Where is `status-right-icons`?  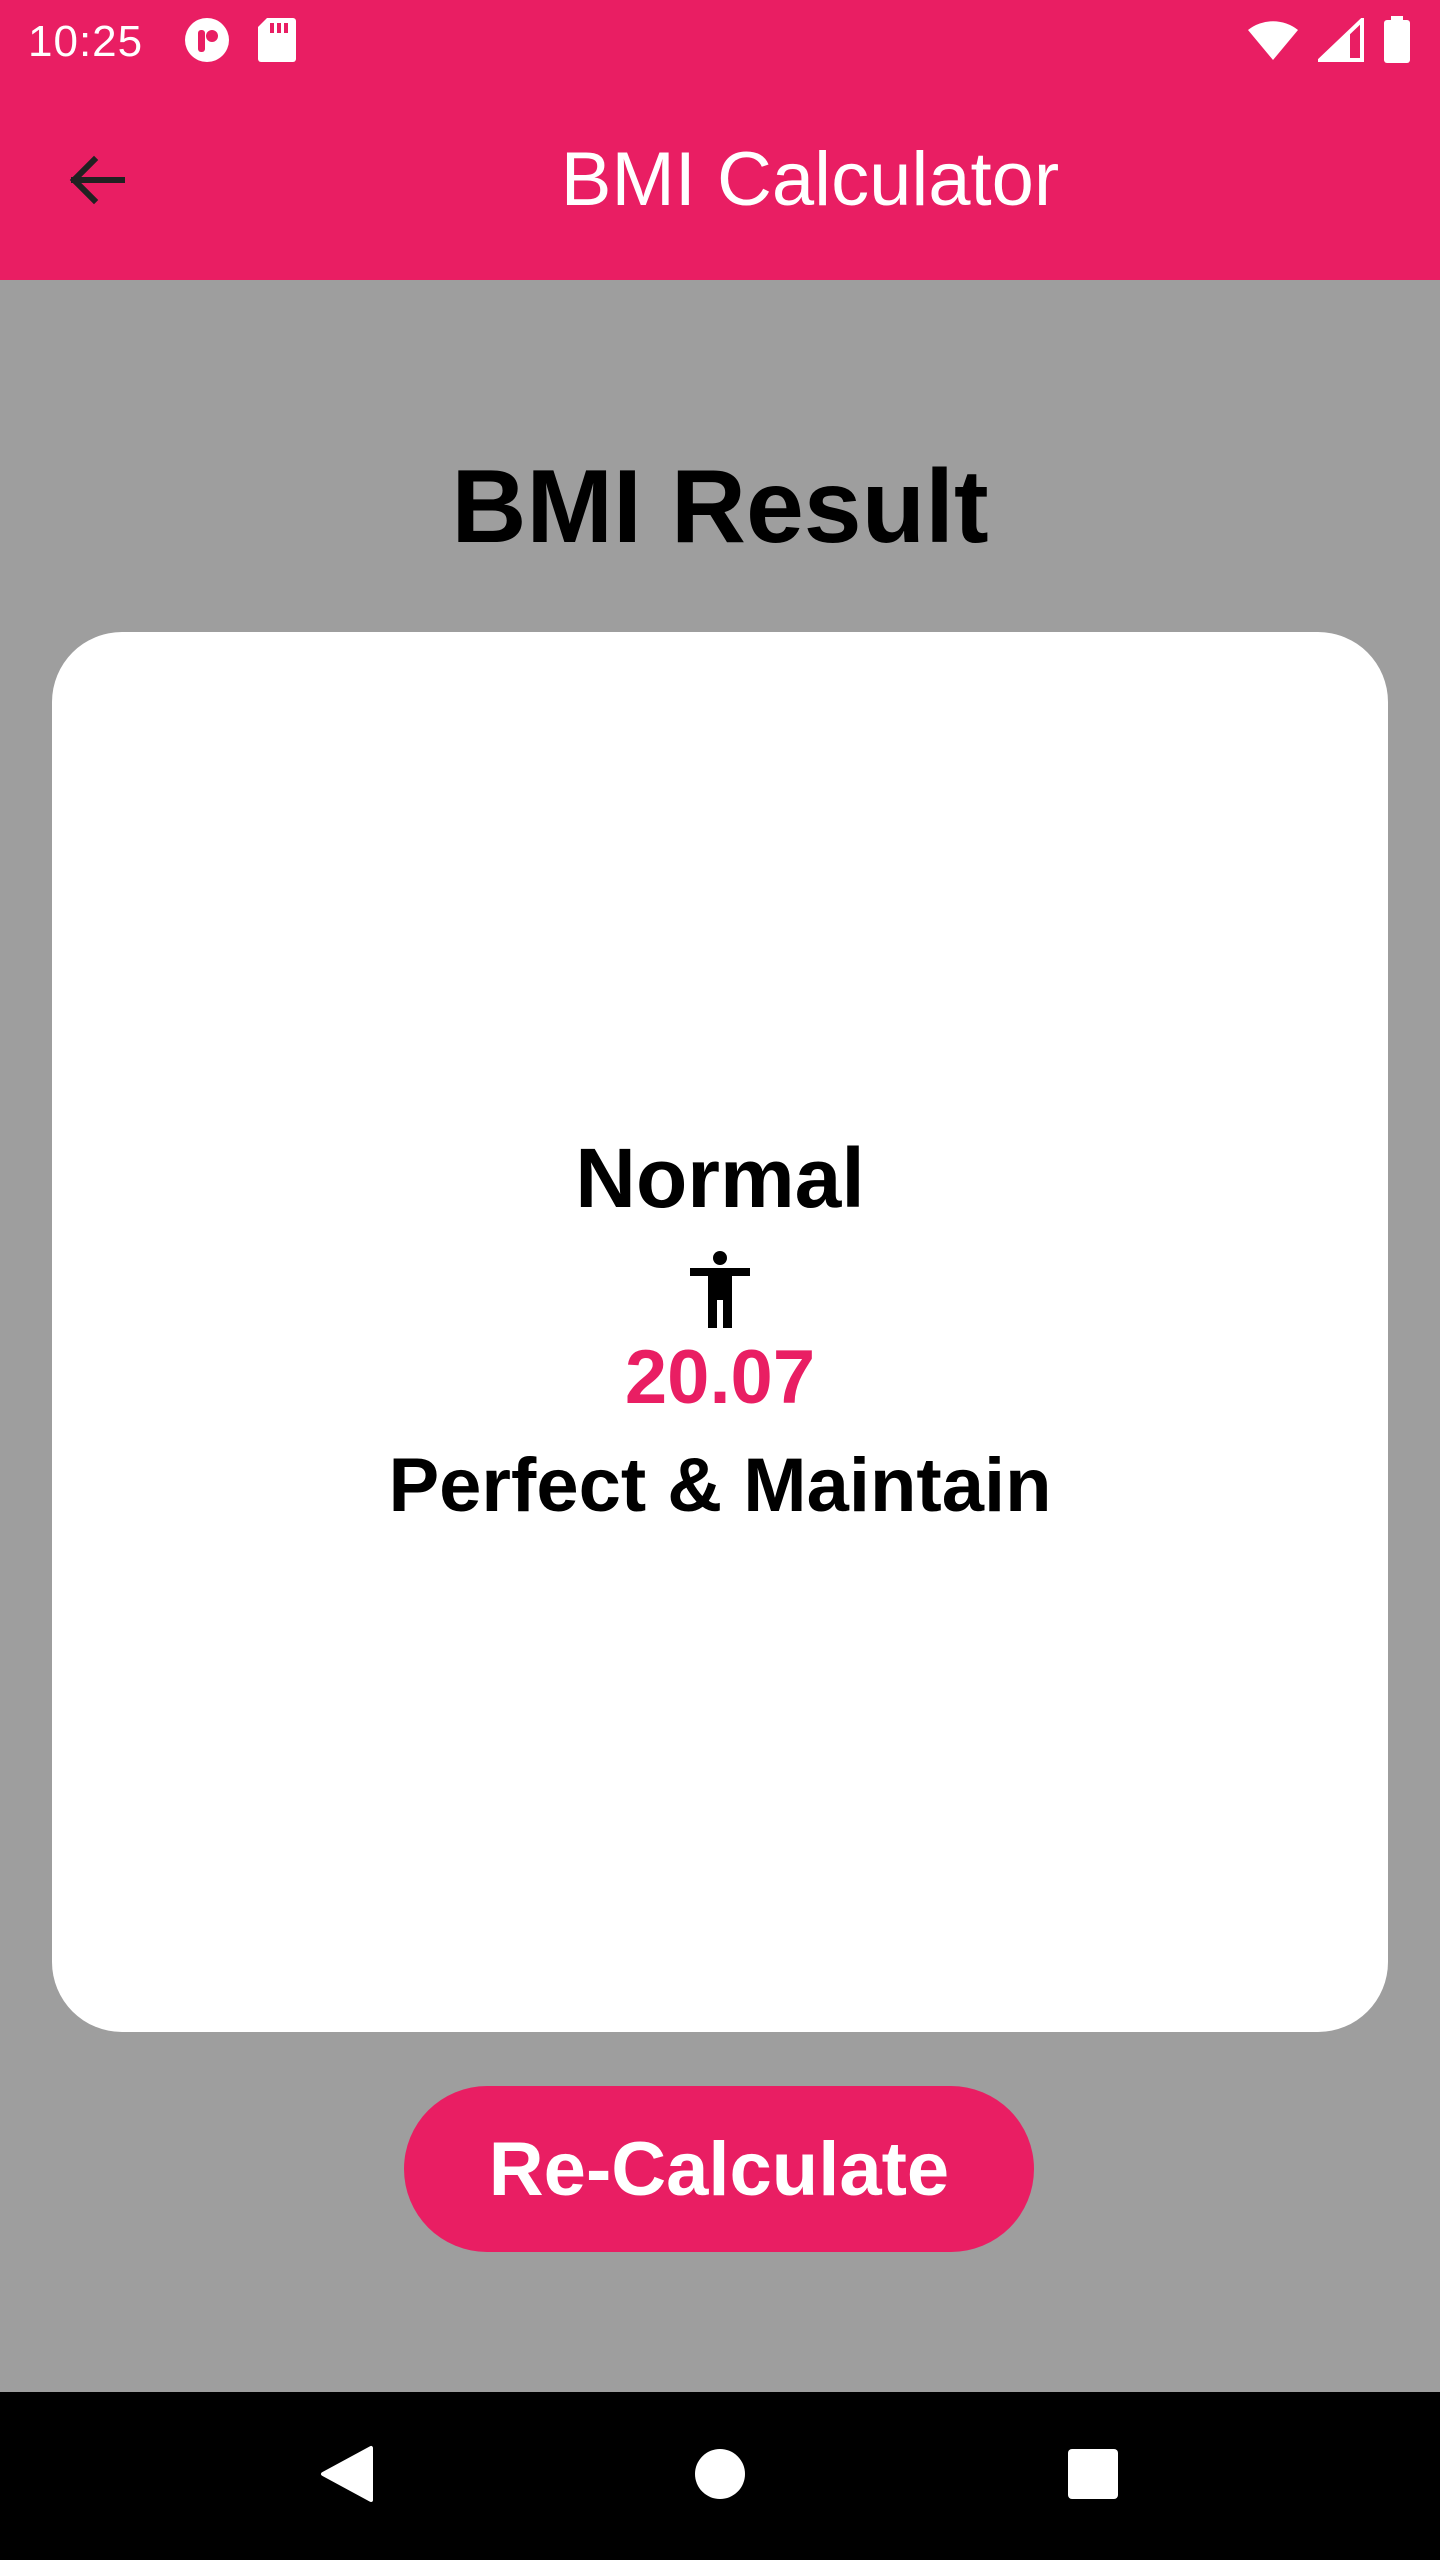 status-right-icons is located at coordinates (1329, 41).